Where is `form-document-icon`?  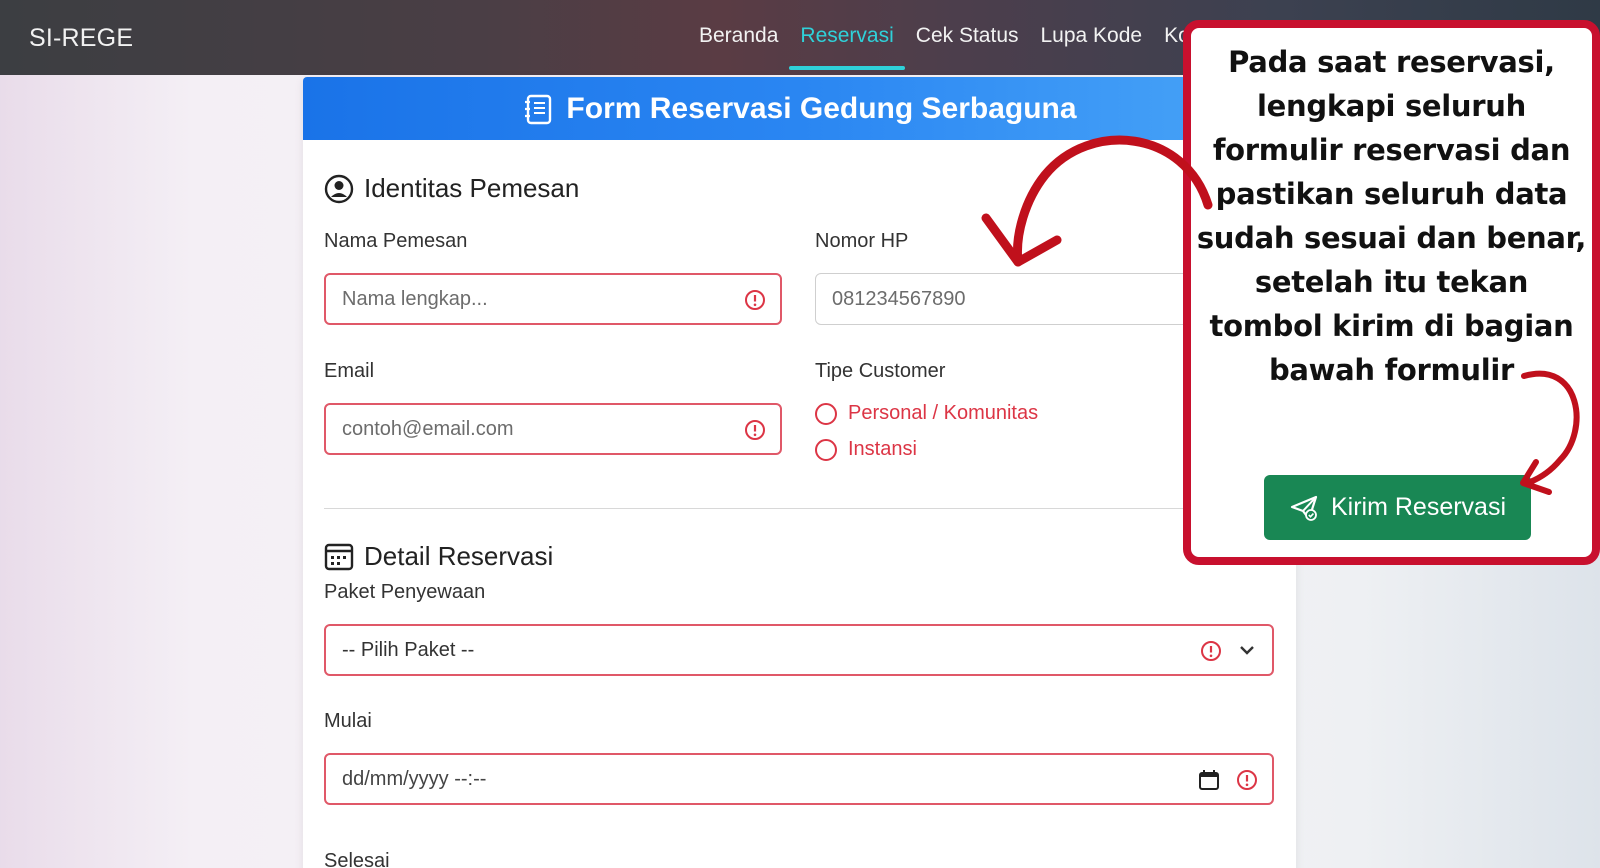
form-document-icon is located at coordinates (538, 109).